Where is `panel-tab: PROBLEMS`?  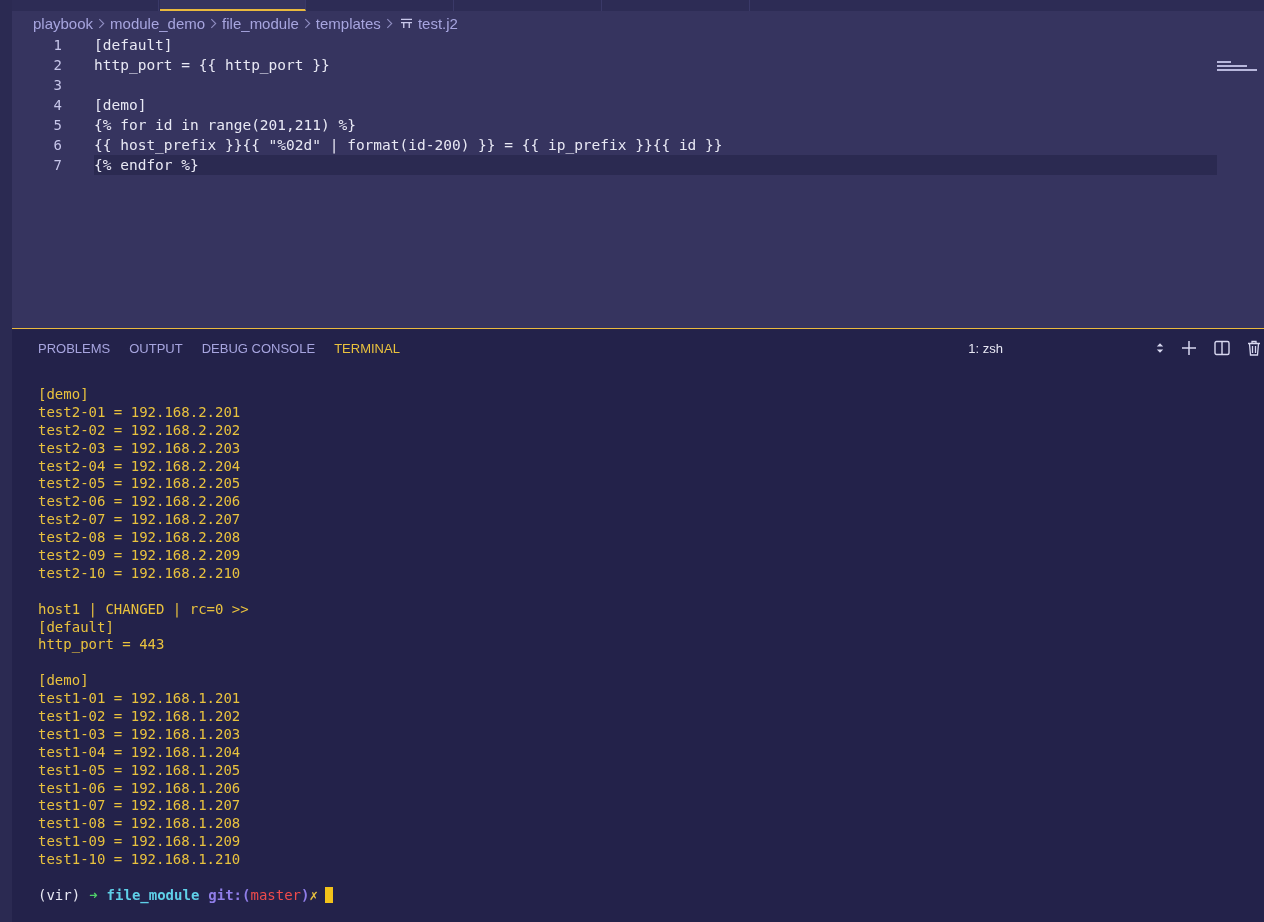 panel-tab: PROBLEMS is located at coordinates (74, 348).